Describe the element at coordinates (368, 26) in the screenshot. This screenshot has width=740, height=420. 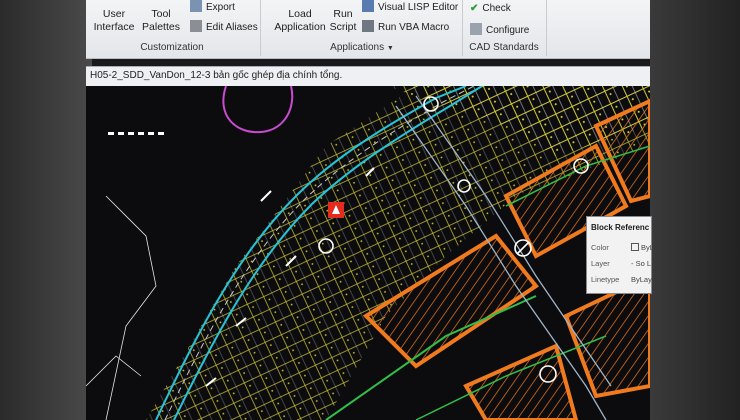
I see `run-vba-icon` at that location.